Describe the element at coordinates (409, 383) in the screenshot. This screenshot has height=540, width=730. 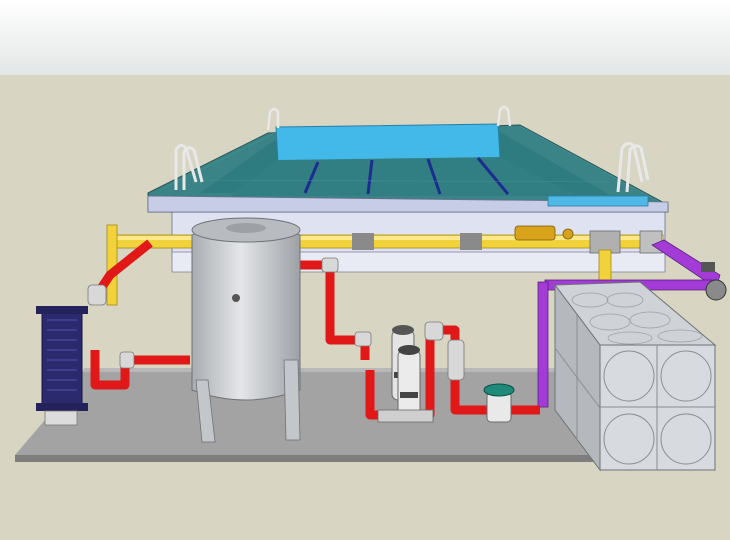
I see `pump` at that location.